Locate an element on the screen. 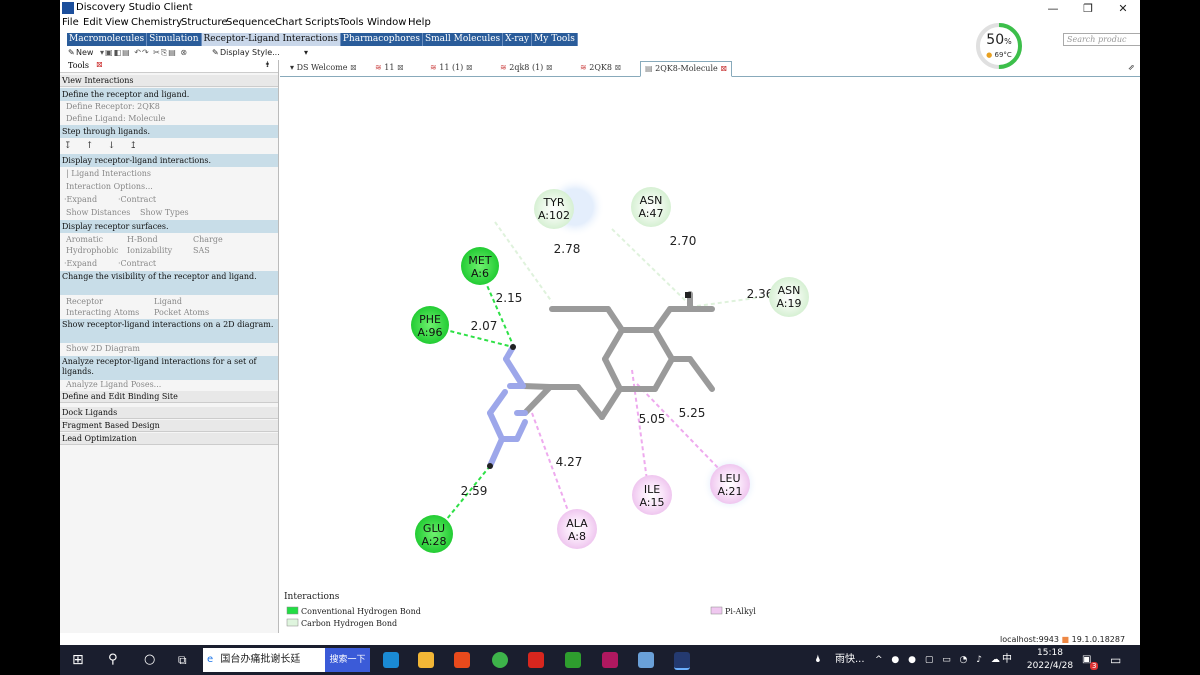 This screenshot has width=1200, height=675. legend-swatch-conventional is located at coordinates (292, 610).